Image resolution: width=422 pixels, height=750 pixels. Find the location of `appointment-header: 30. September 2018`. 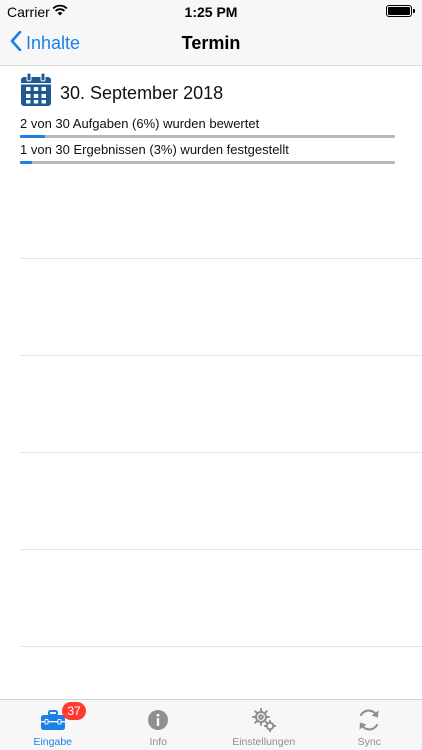

appointment-header: 30. September 2018 is located at coordinates (122, 89).